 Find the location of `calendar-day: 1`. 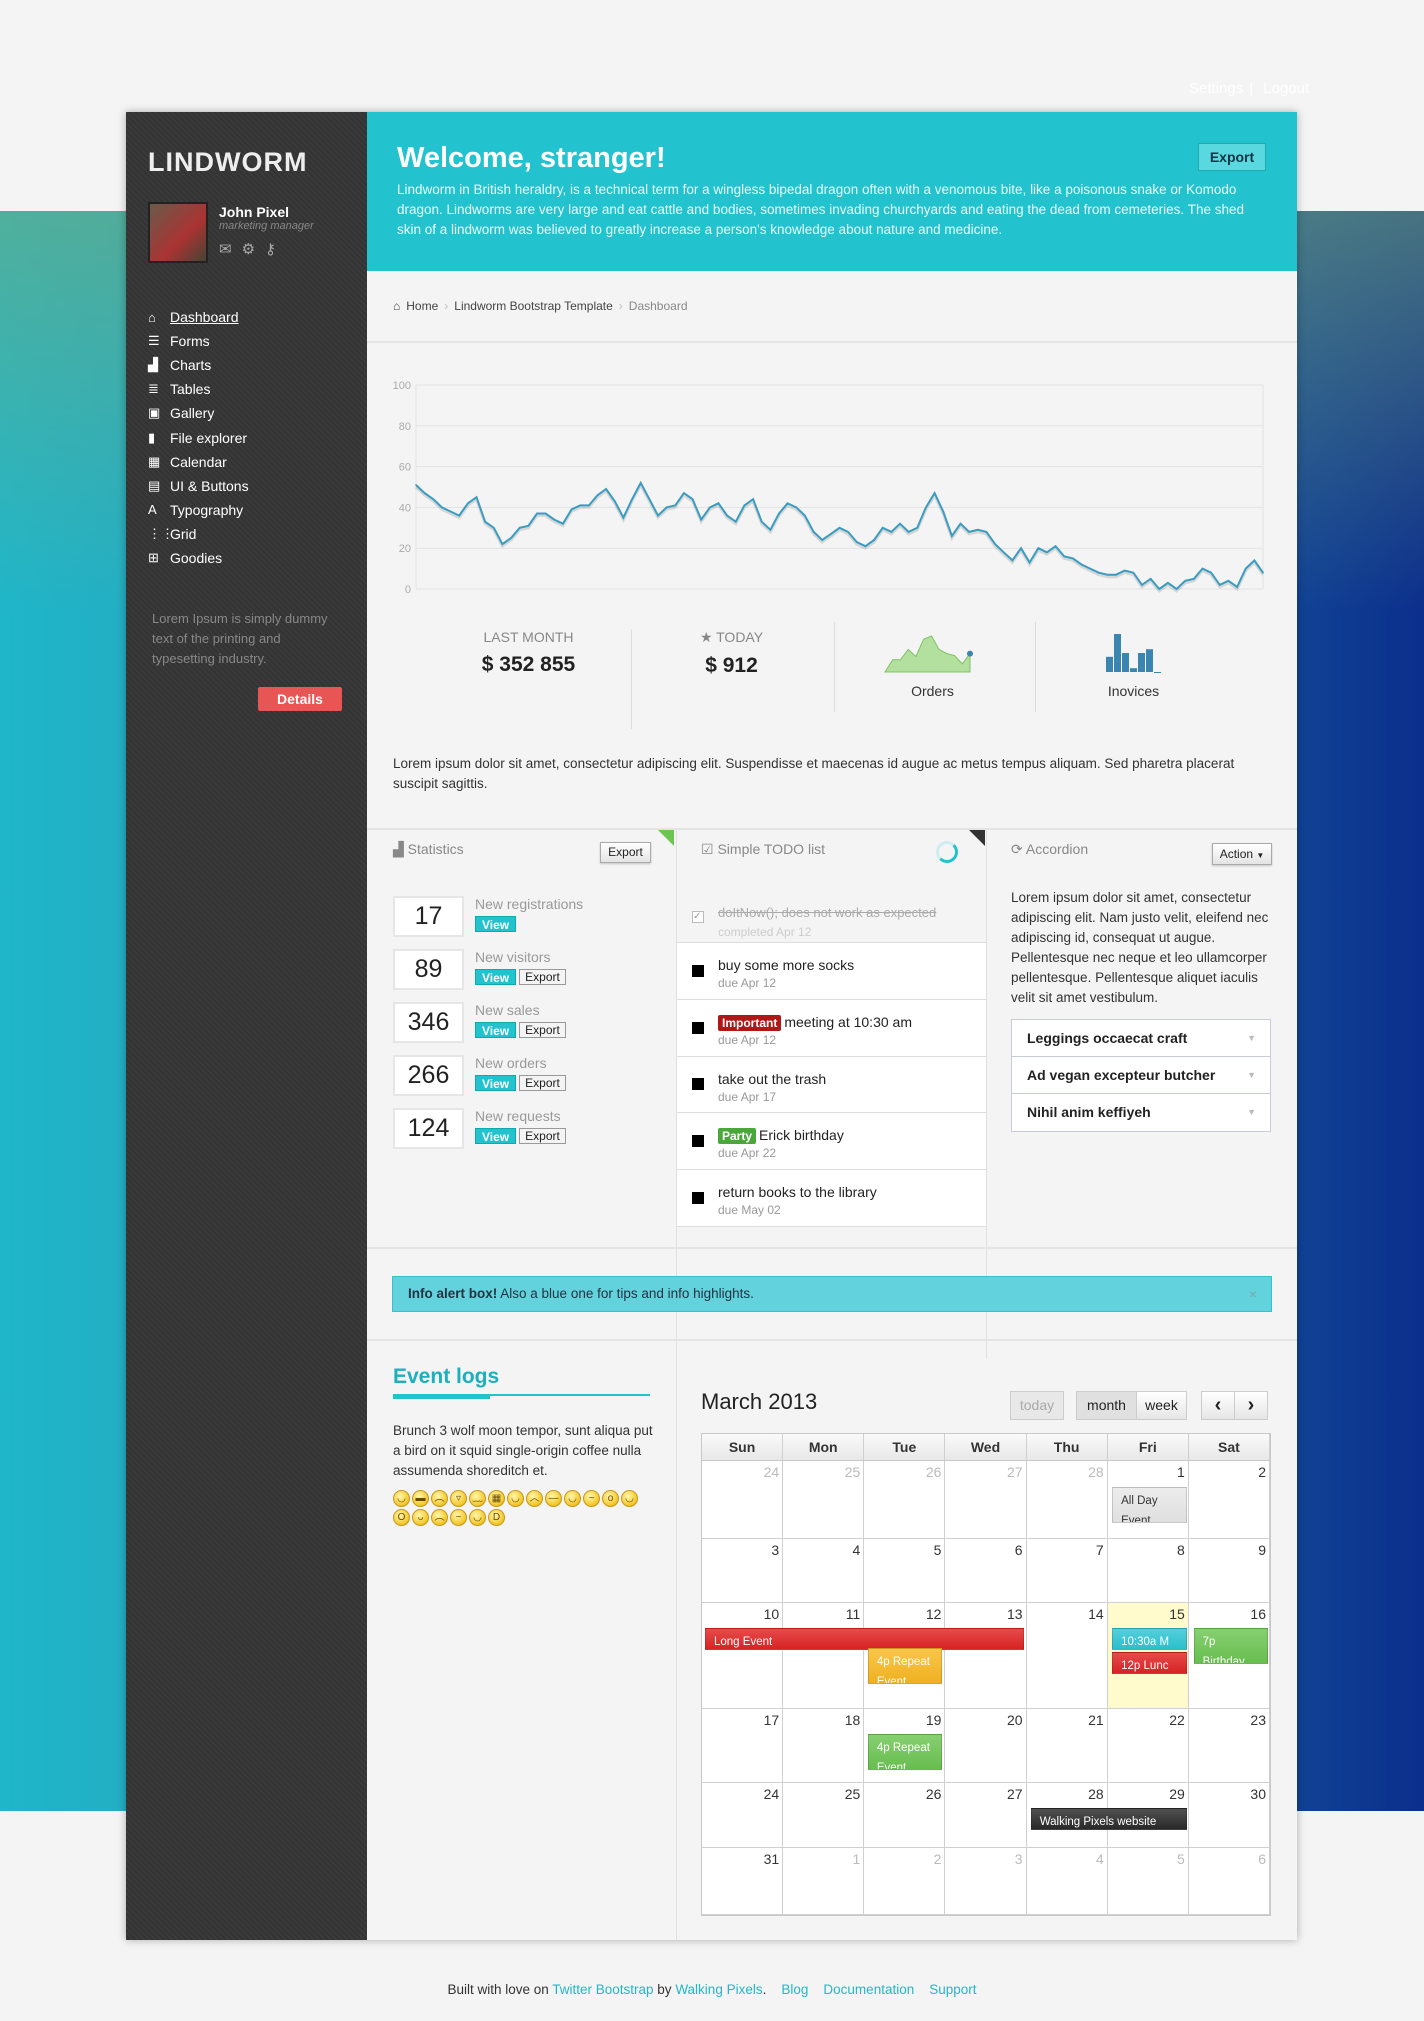

calendar-day: 1 is located at coordinates (824, 1881).